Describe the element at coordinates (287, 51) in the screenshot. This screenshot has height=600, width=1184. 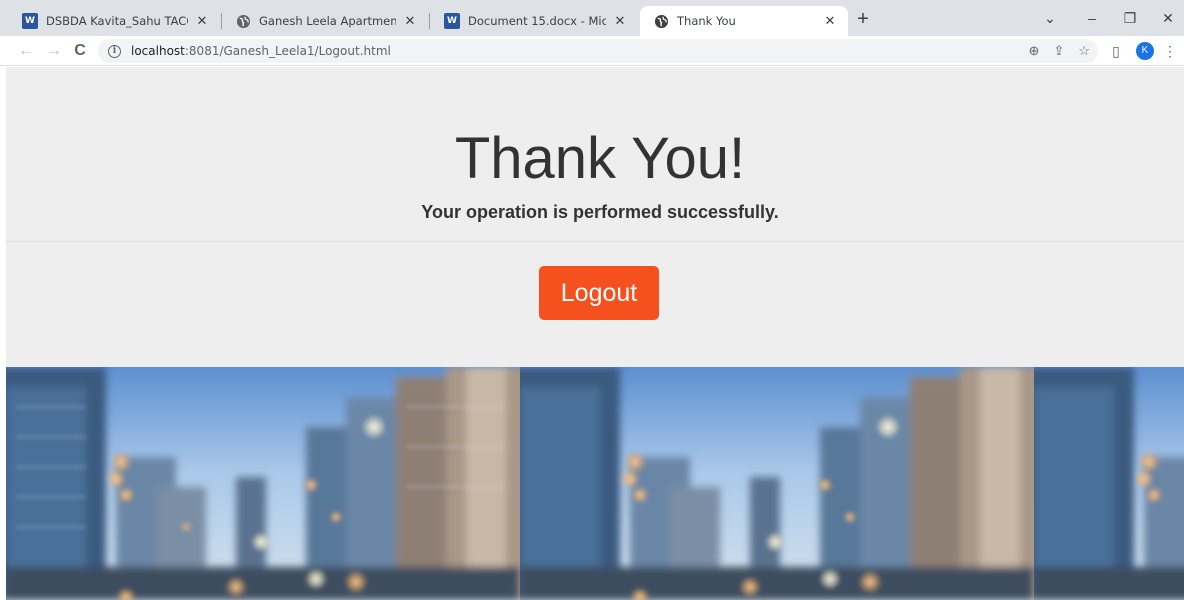
I see `url-path: :8081/Ganesh_Leela1/Logout.html` at that location.